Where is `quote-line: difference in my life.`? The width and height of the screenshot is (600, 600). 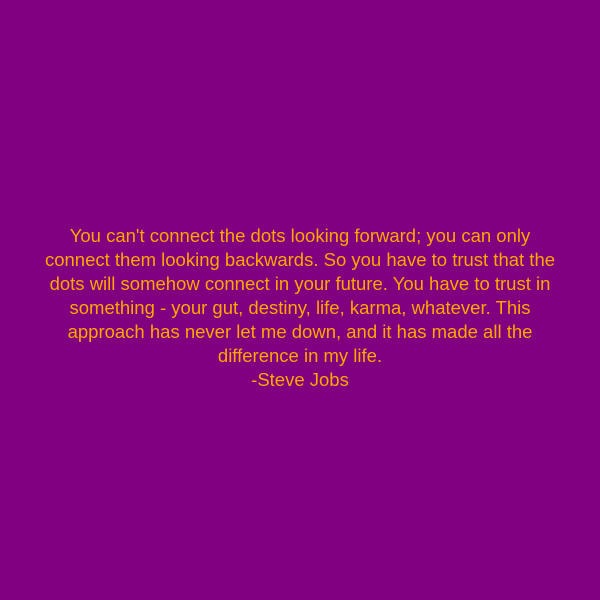 quote-line: difference in my life. is located at coordinates (300, 355).